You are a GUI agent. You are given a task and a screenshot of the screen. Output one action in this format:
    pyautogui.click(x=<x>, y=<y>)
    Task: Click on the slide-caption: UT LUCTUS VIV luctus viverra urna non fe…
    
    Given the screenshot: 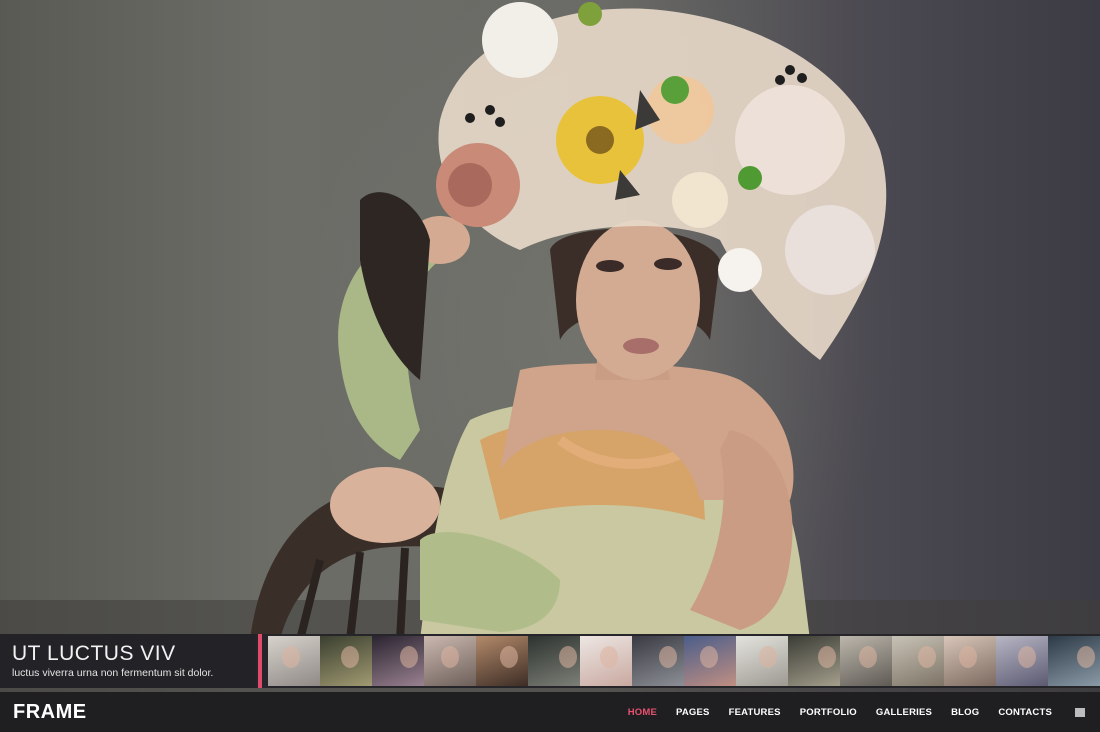 What is the action you would take?
    pyautogui.click(x=128, y=661)
    